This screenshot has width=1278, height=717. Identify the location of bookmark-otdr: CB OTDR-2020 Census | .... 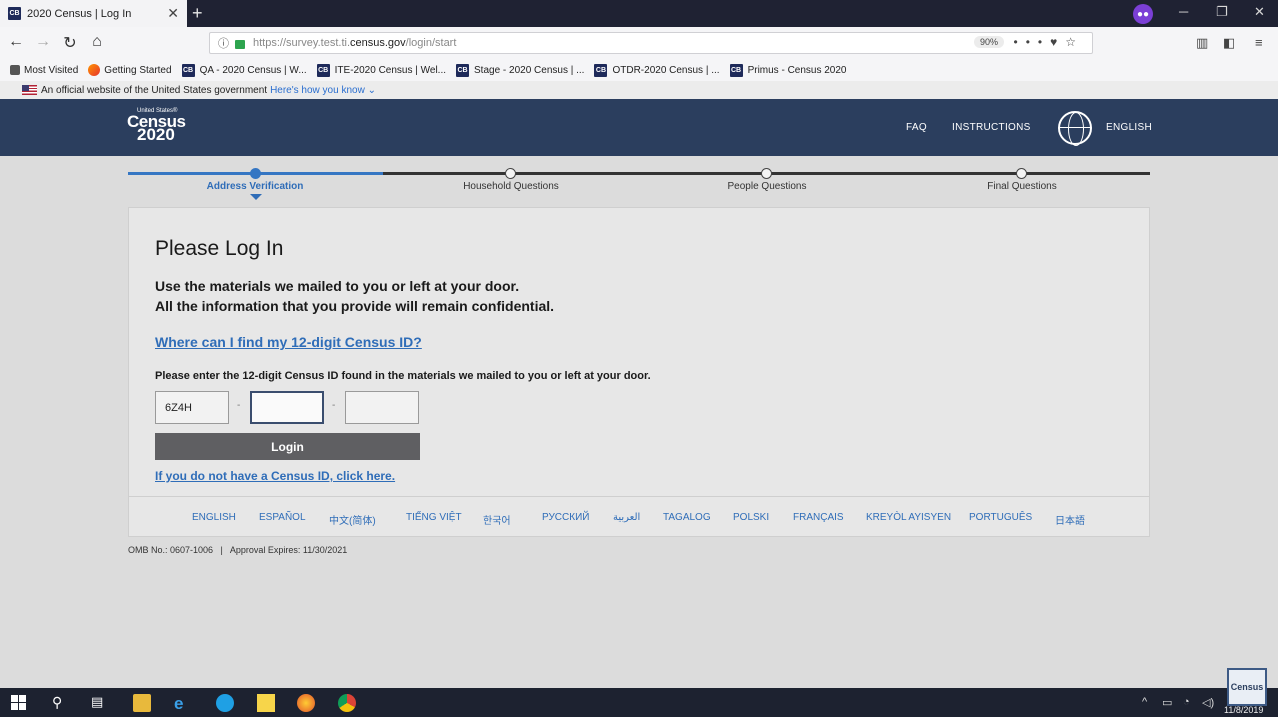
(657, 70).